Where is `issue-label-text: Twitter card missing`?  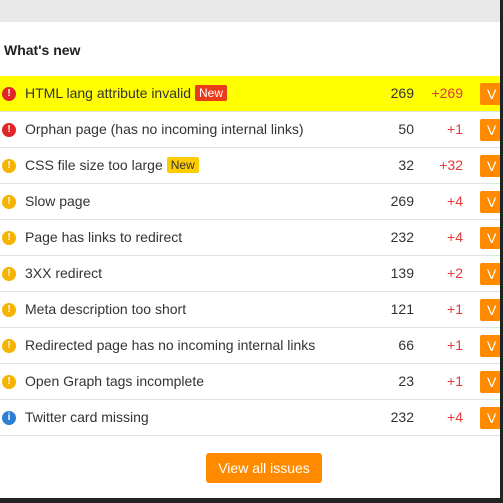
issue-label-text: Twitter card missing is located at coordinates (87, 417).